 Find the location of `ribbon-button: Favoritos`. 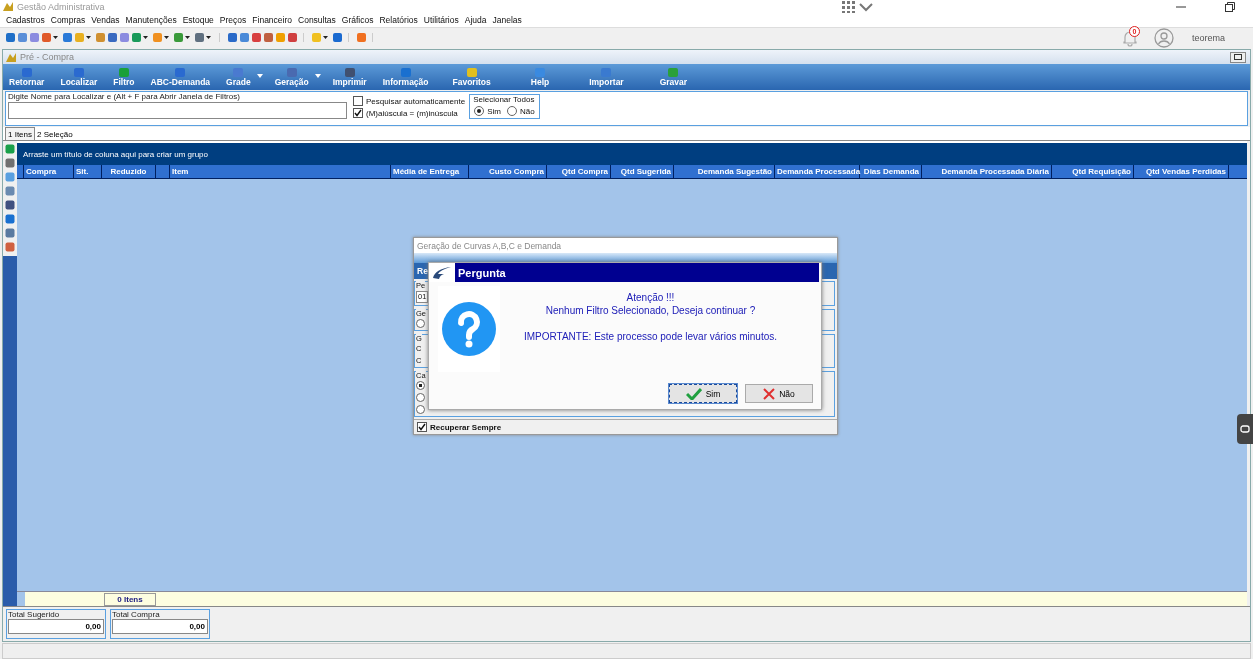

ribbon-button: Favoritos is located at coordinates (471, 77).